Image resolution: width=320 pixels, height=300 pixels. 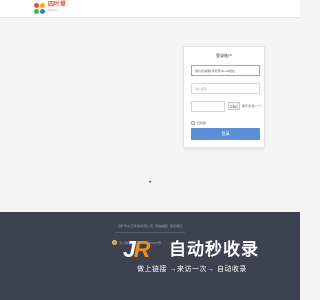 I want to click on captcha-image: 2bC, so click(x=234, y=106).